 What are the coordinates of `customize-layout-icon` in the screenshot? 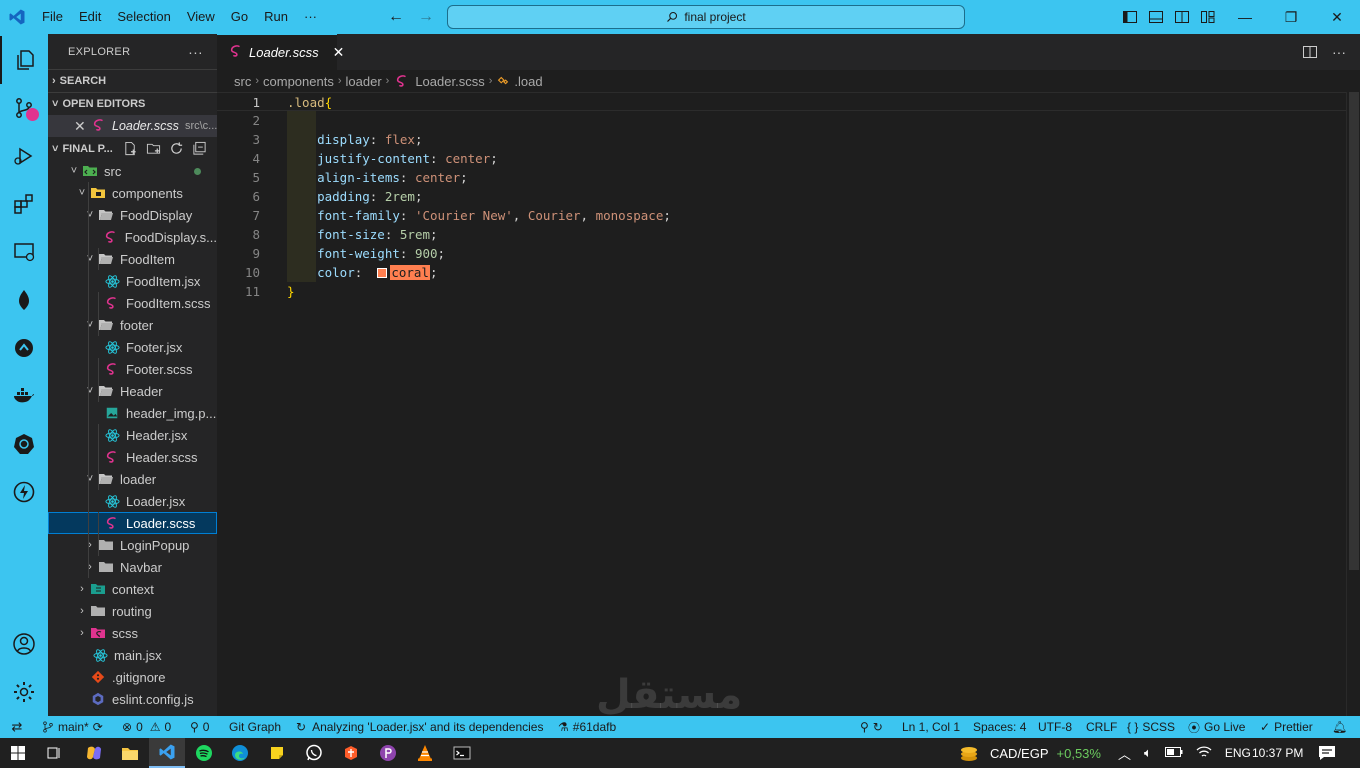 It's located at (1208, 17).